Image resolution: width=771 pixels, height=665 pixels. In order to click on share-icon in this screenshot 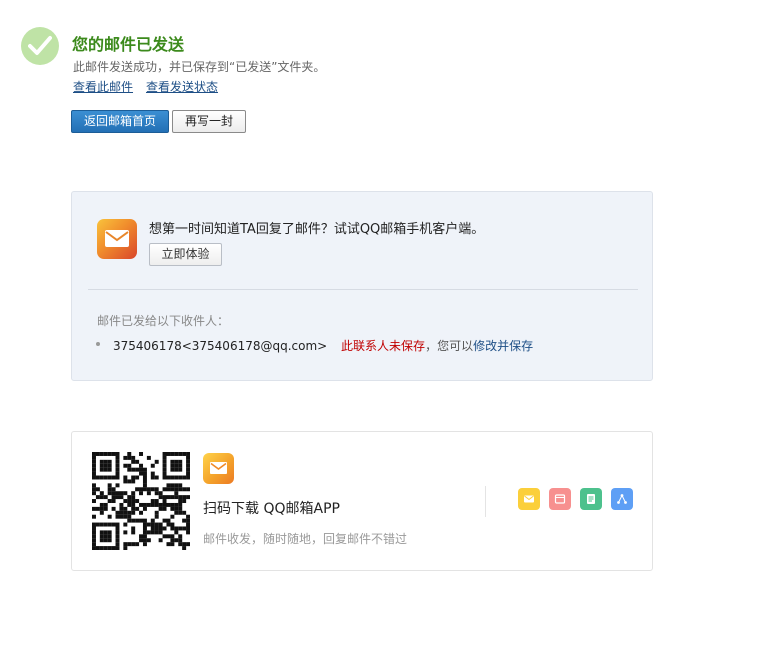, I will do `click(622, 499)`.